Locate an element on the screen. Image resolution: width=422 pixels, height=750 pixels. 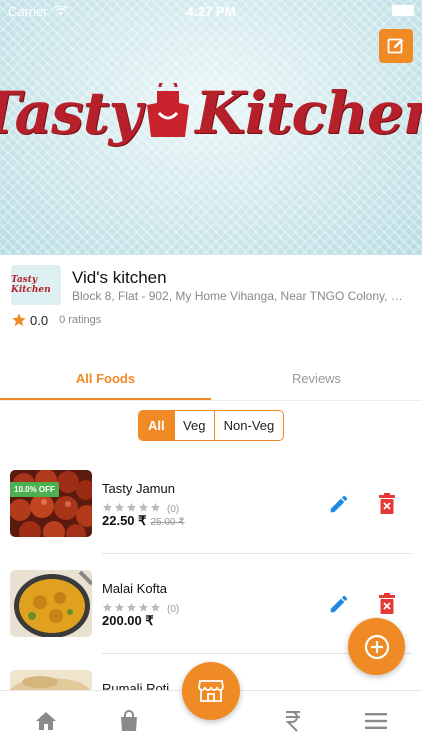
status-bar: Carrier 4:27 PM is located at coordinates (211, 11).